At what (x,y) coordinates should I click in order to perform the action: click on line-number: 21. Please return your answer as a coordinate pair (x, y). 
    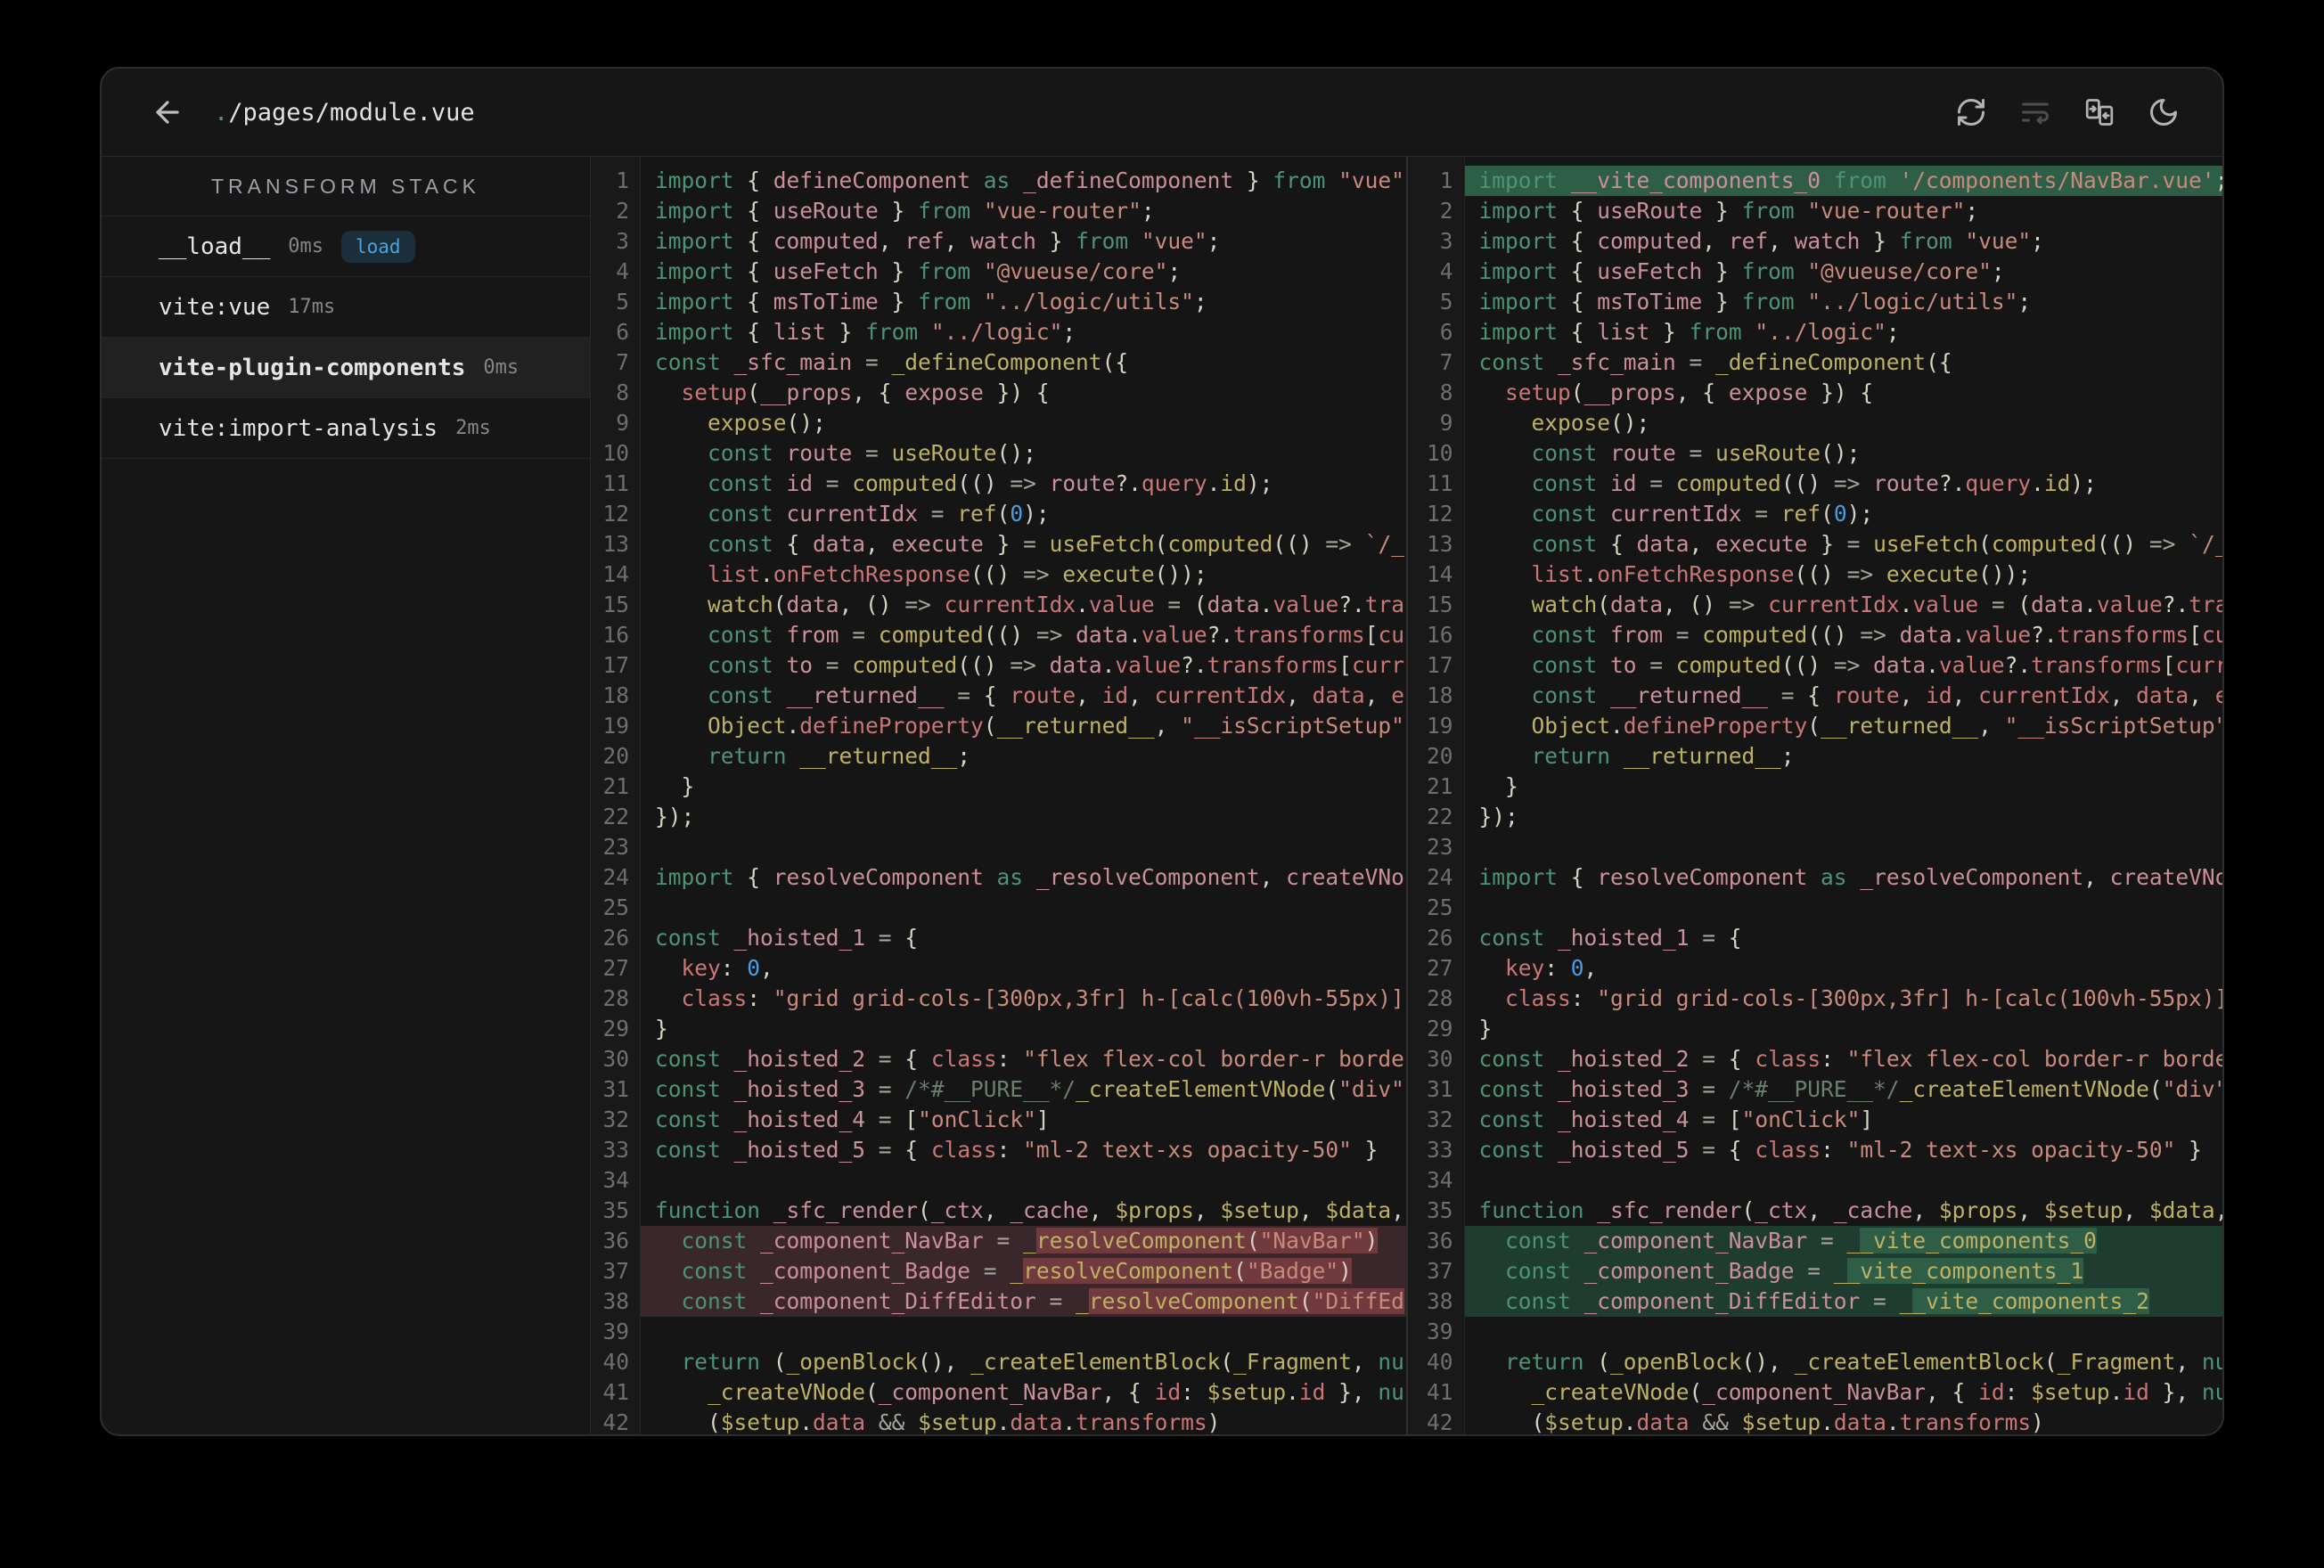
    Looking at the image, I should click on (615, 786).